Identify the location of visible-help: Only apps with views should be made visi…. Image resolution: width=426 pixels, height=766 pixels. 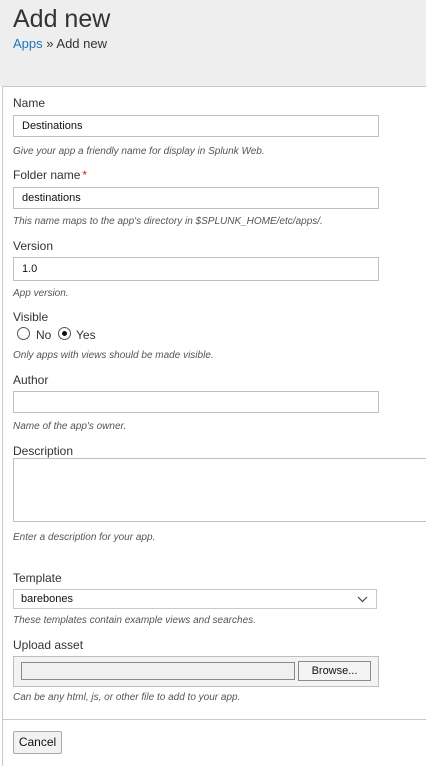
(113, 355).